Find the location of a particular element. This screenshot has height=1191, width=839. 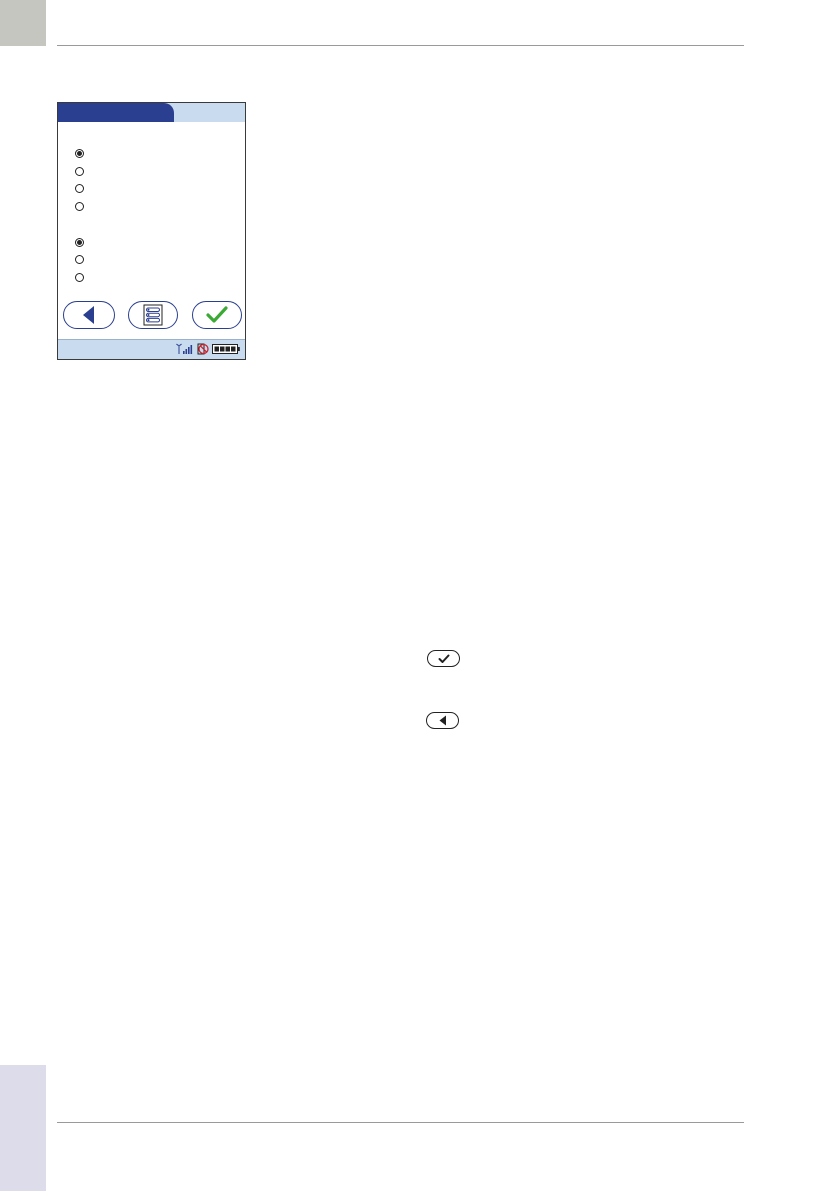

wireless-signal-icon is located at coordinates (184, 348).